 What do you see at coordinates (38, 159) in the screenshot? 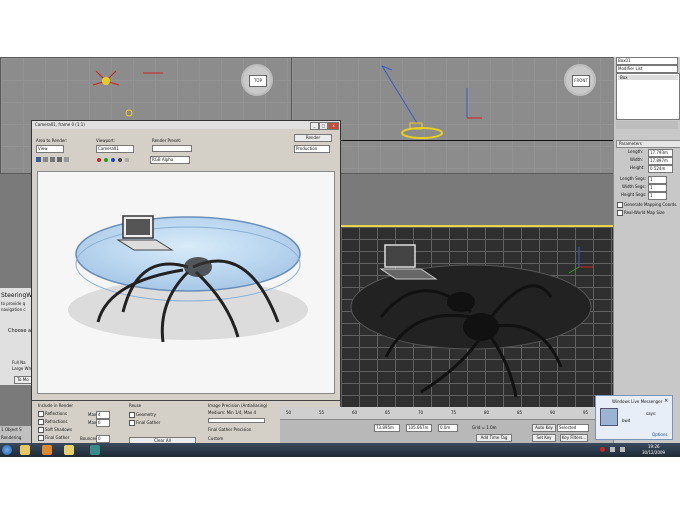
I see `save-icon` at bounding box center [38, 159].